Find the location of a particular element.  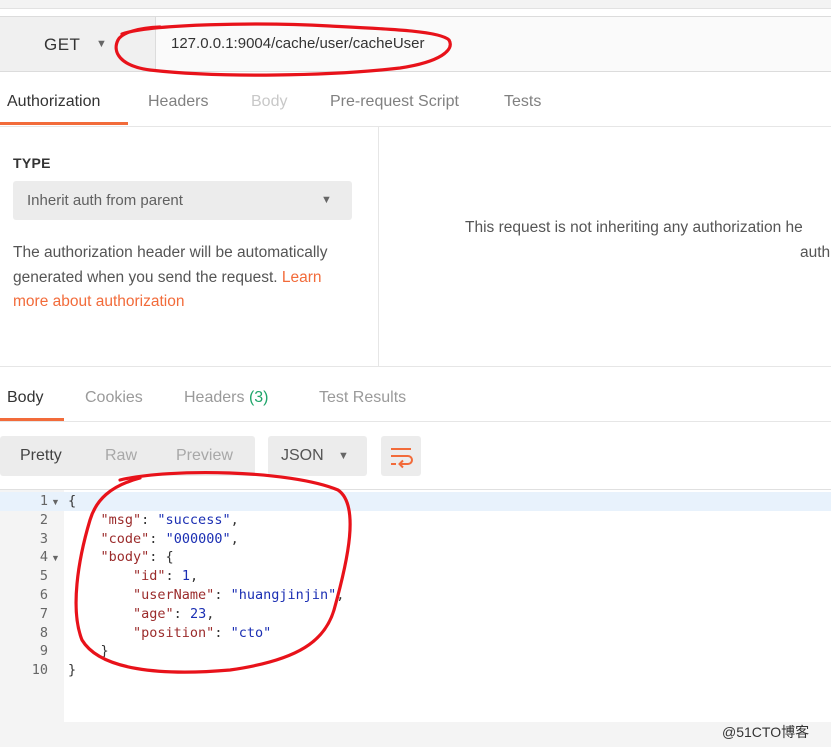

json-key: "id" is located at coordinates (149, 576).